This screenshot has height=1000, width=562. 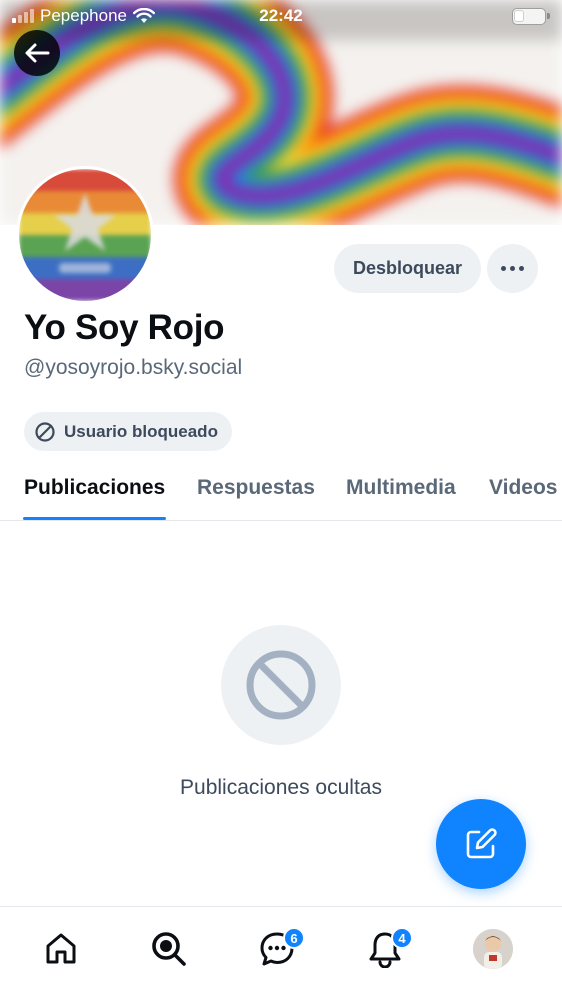 I want to click on compose-button, so click(x=481, y=844).